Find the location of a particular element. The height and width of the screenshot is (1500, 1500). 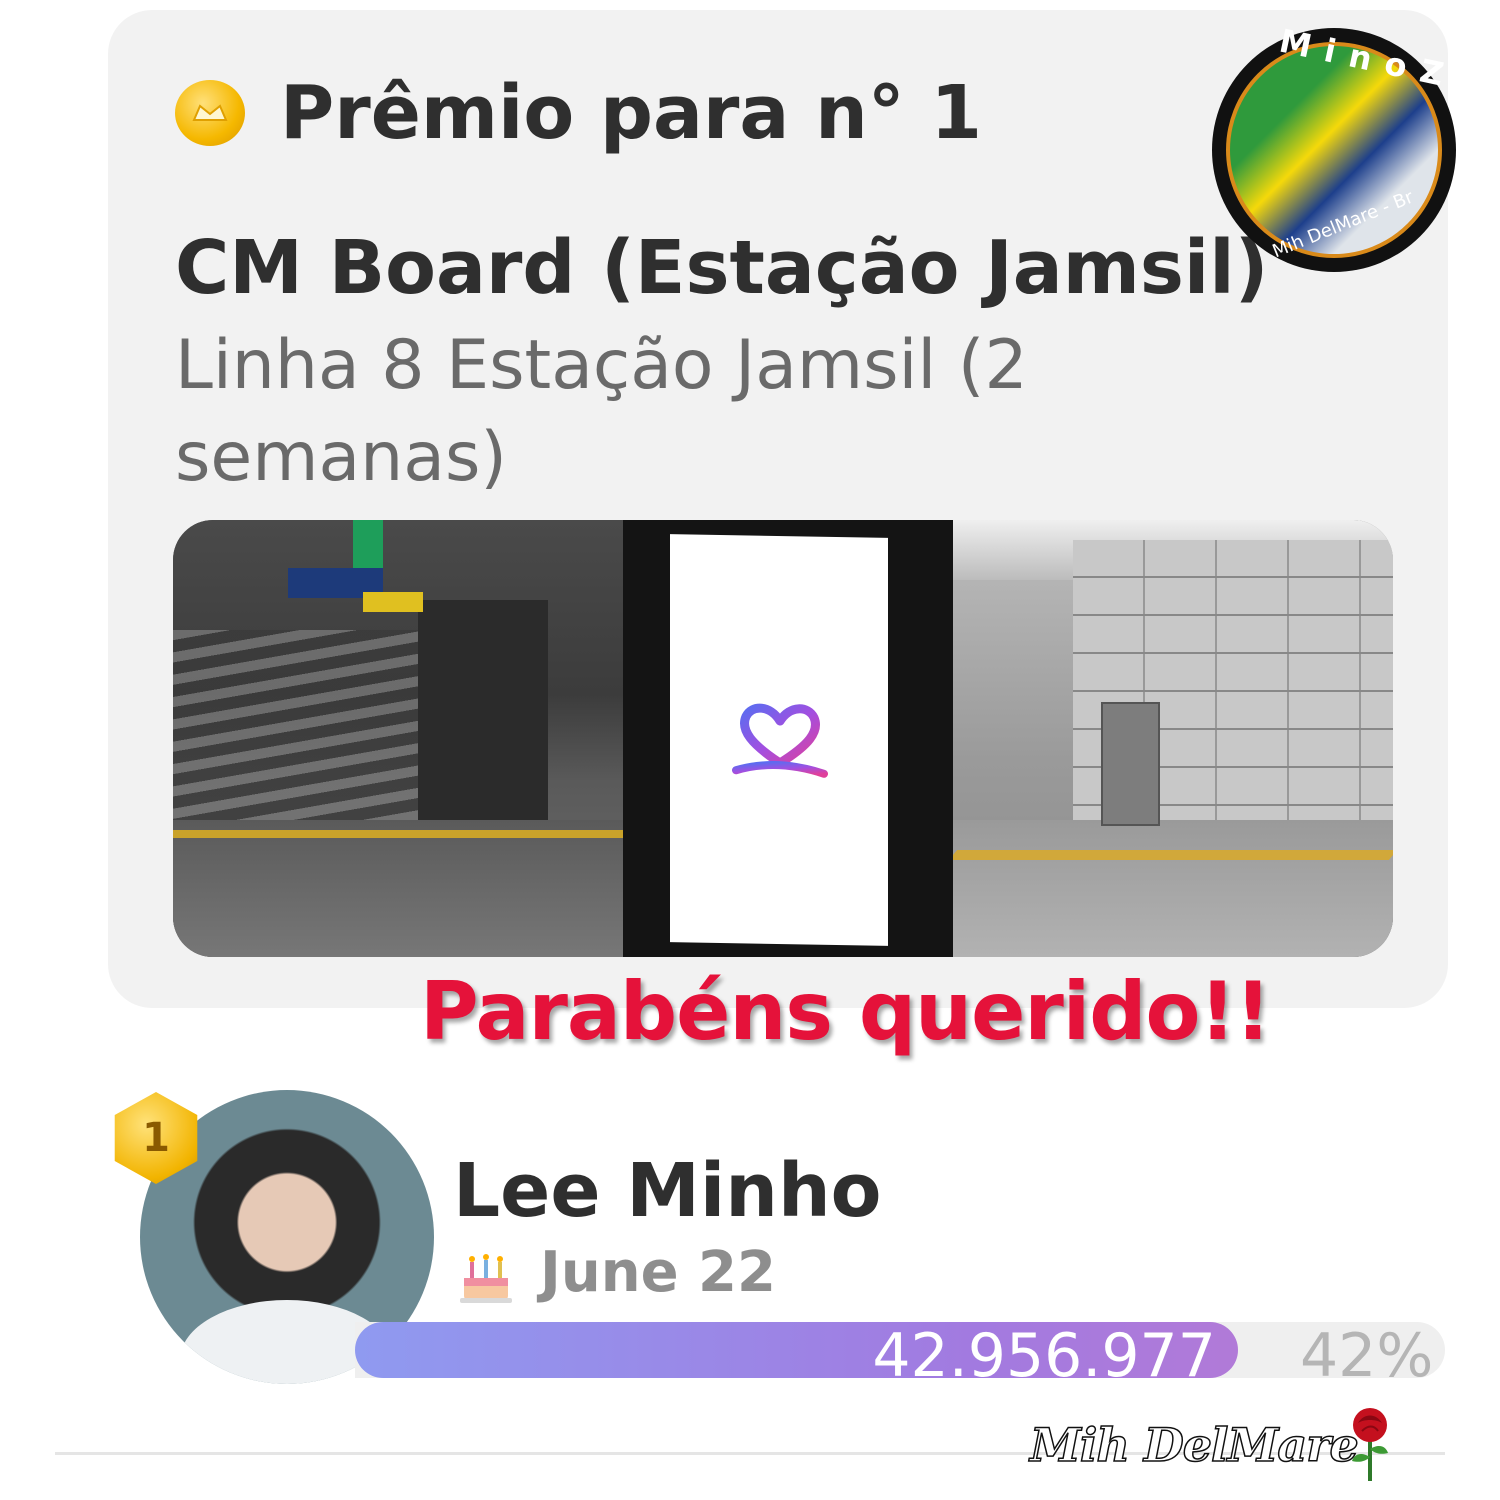

prize-title: Prêmio para n° 1 is located at coordinates (631, 113).